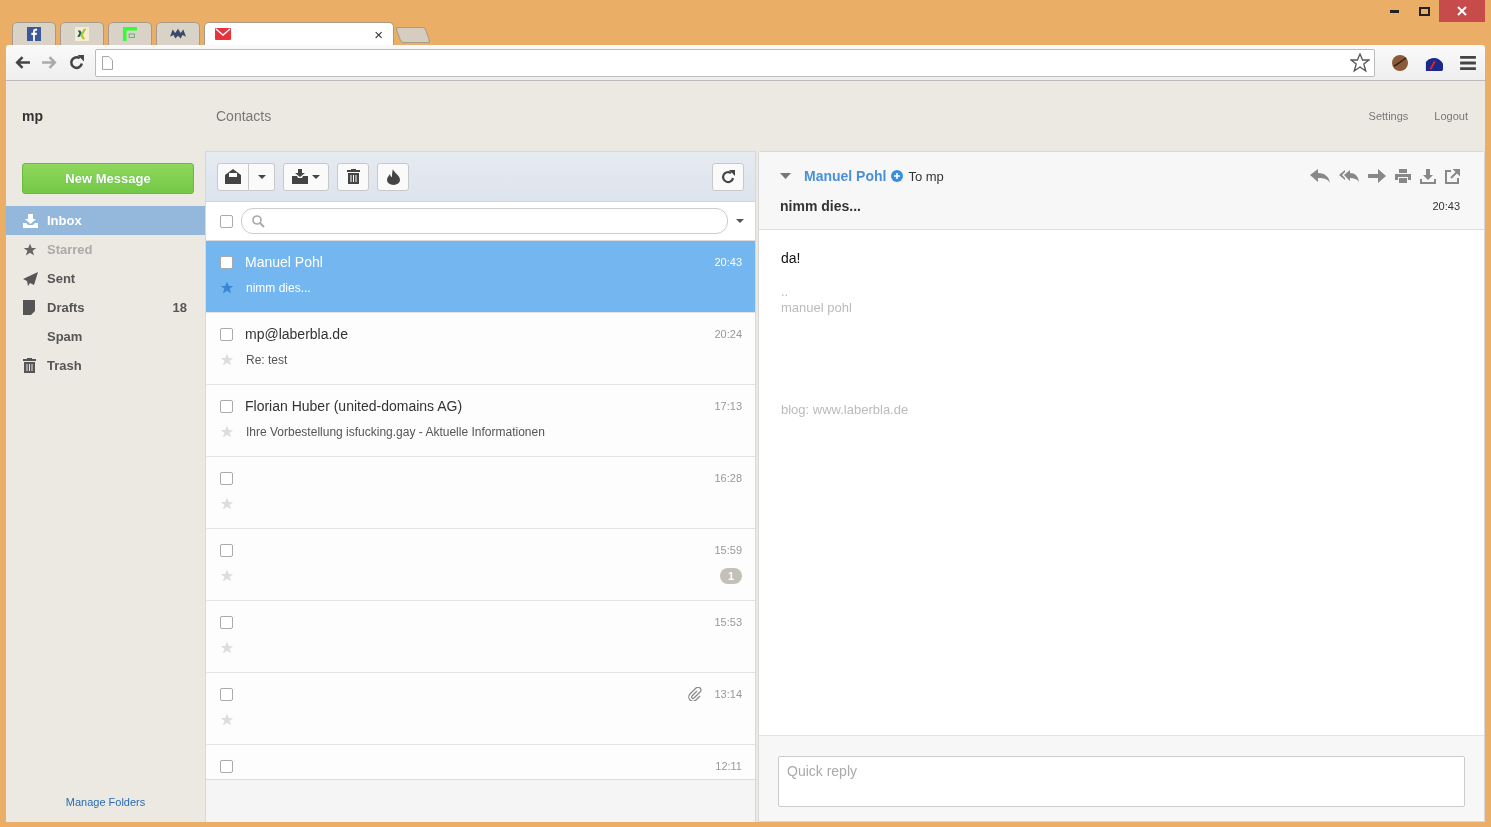  What do you see at coordinates (413, 35) in the screenshot?
I see `new-tab-button` at bounding box center [413, 35].